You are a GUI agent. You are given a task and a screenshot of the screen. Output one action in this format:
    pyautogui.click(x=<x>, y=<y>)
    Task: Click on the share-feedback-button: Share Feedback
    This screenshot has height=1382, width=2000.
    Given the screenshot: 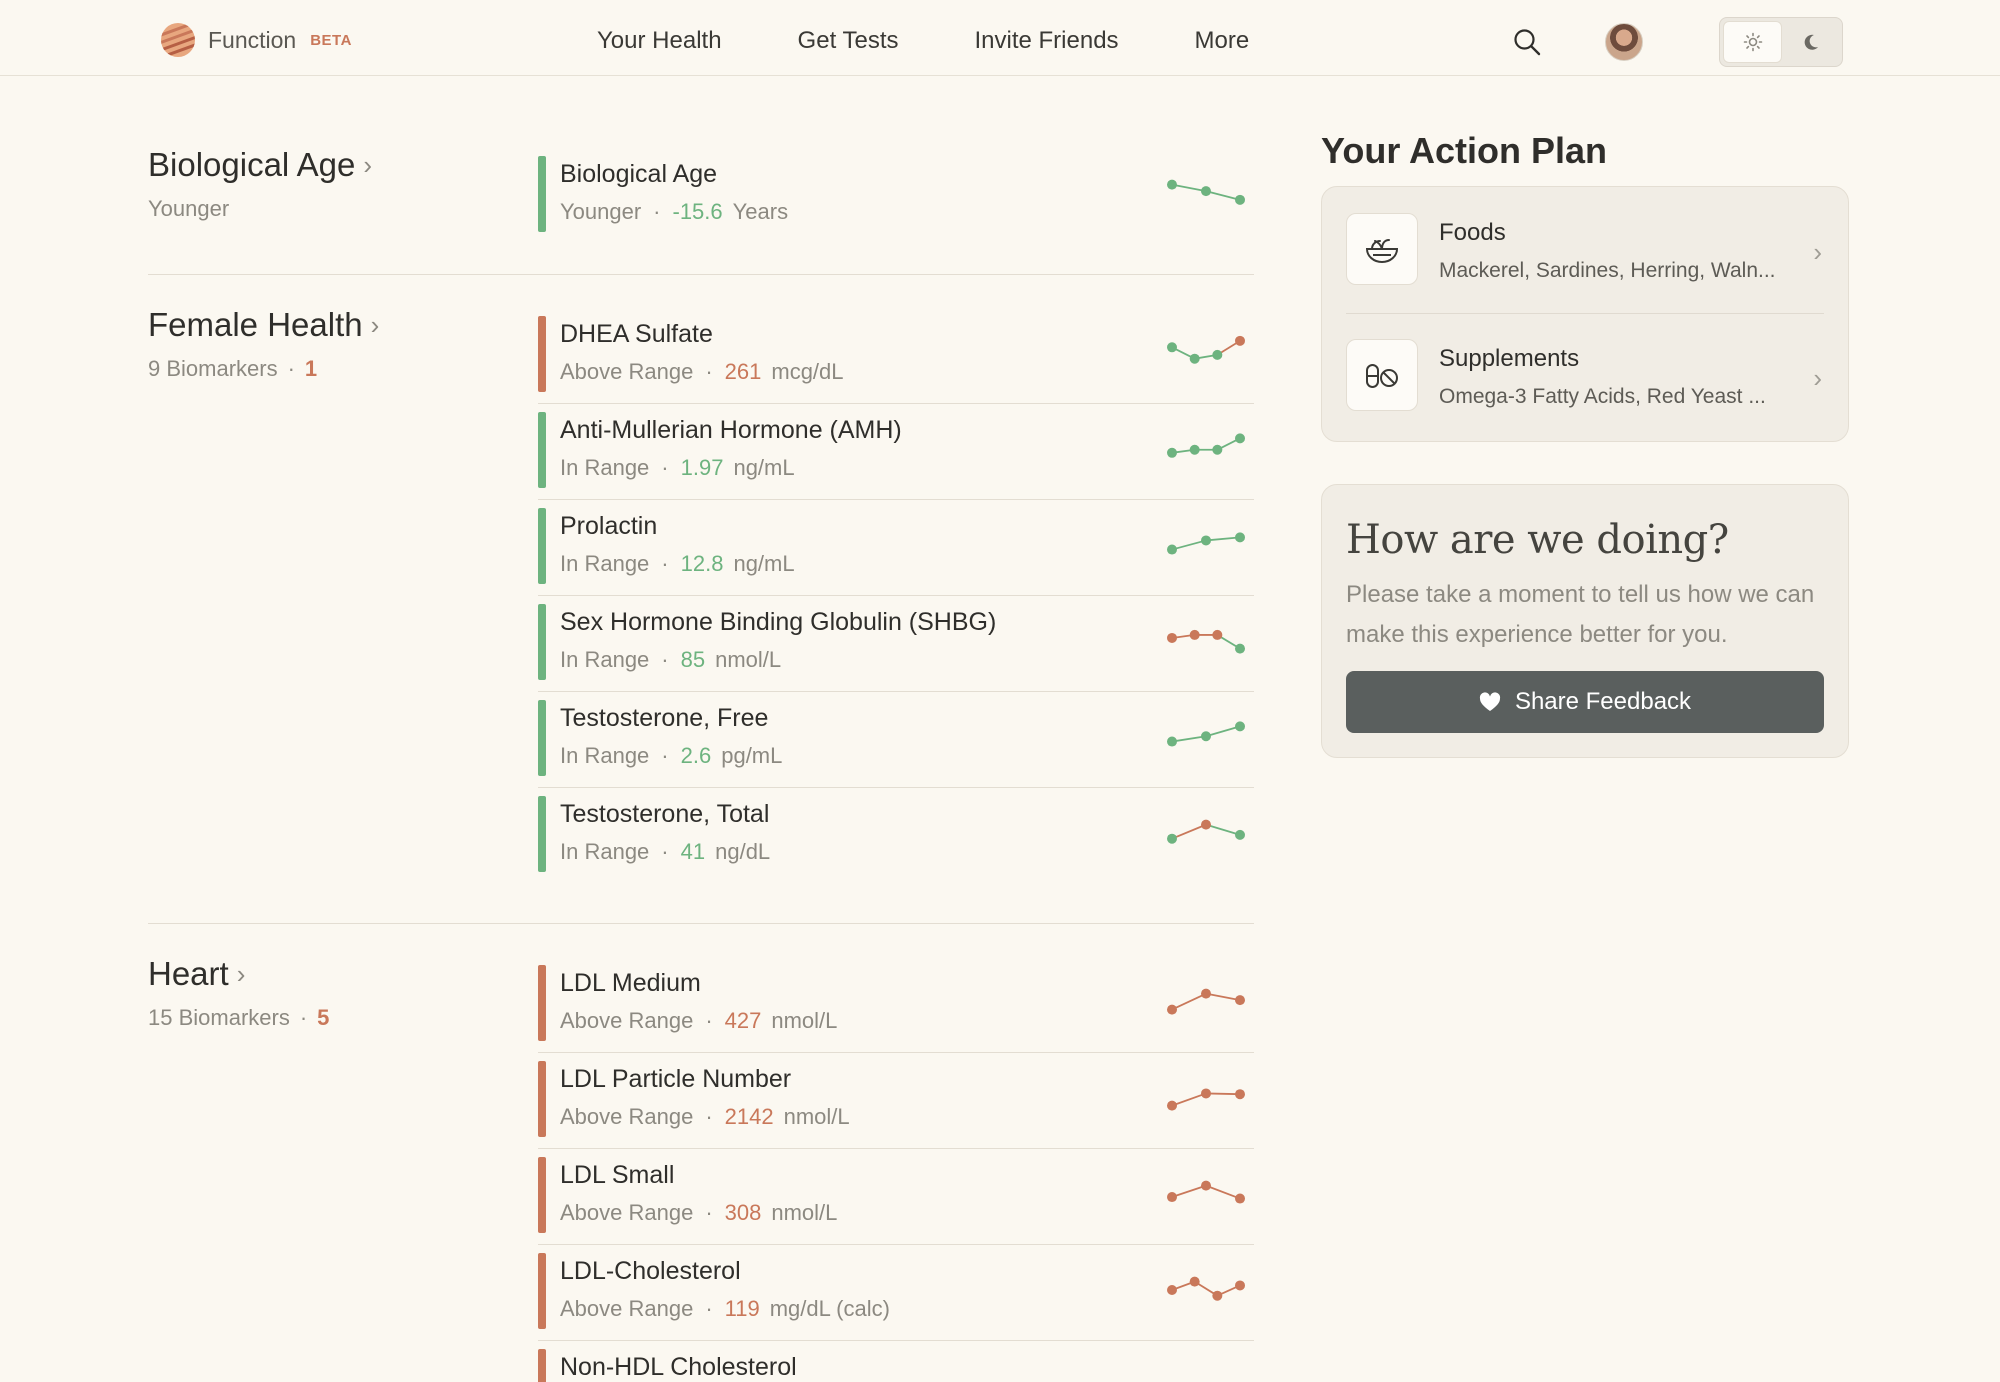 What is the action you would take?
    pyautogui.click(x=1585, y=702)
    